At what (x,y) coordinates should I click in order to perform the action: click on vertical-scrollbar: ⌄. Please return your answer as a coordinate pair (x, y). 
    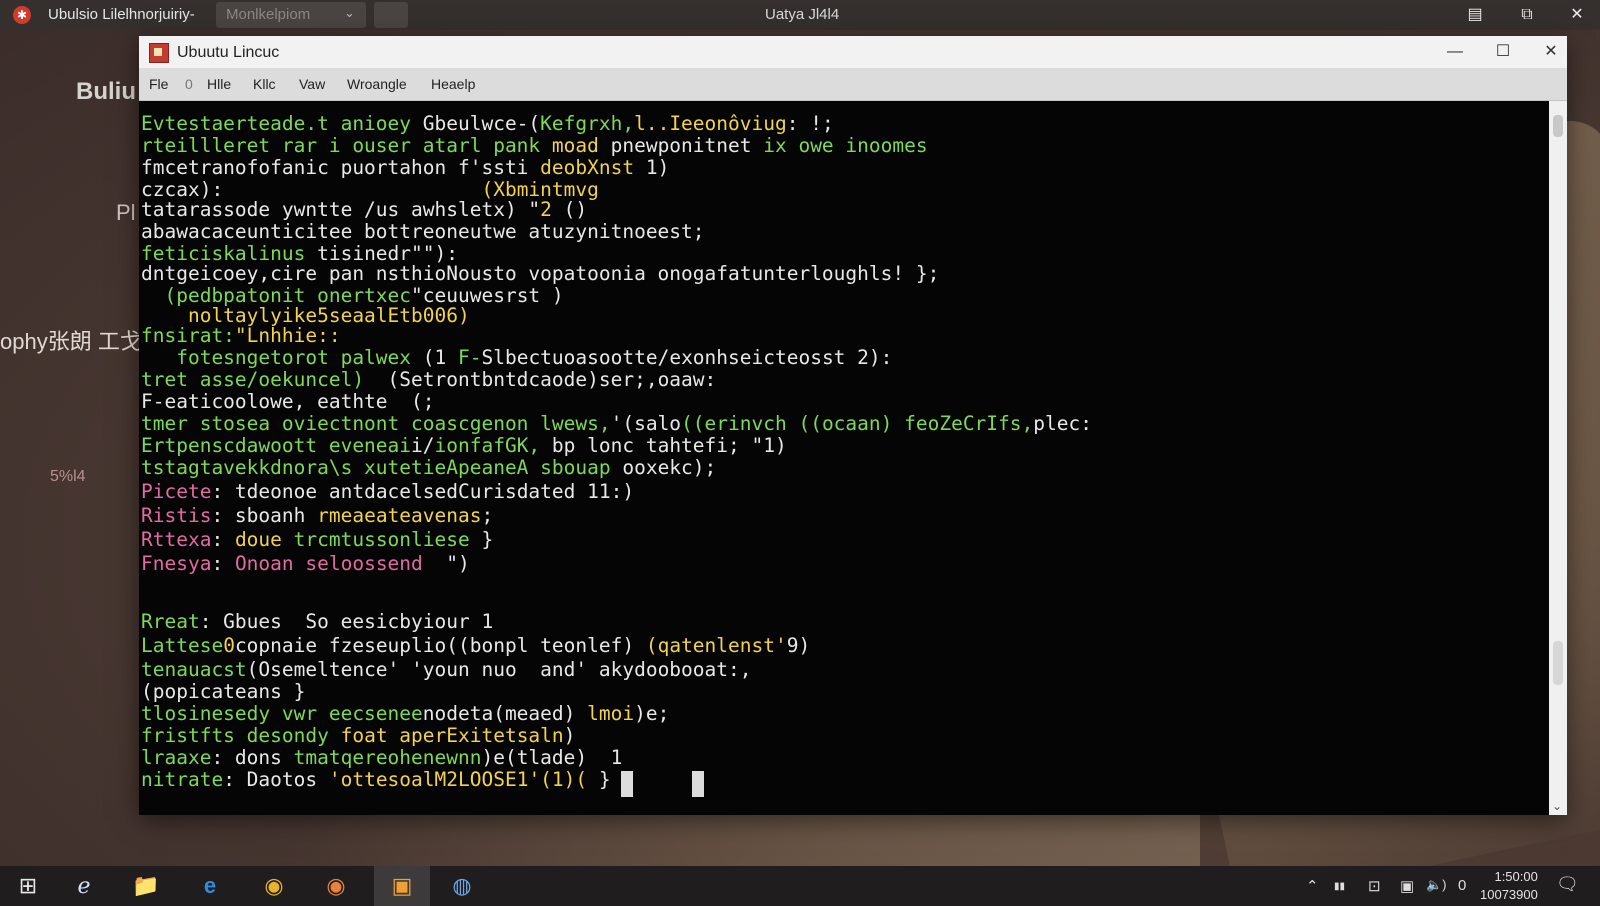
    Looking at the image, I should click on (1558, 458).